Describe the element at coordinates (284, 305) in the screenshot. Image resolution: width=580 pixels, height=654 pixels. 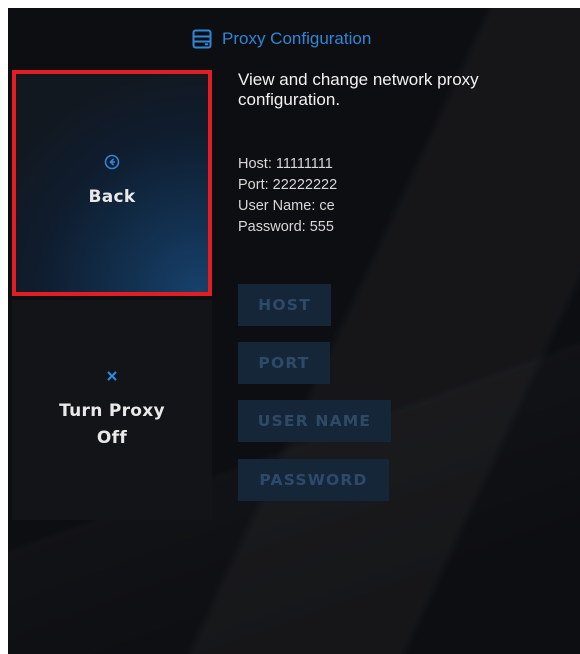
I see `host-button: HOST` at that location.